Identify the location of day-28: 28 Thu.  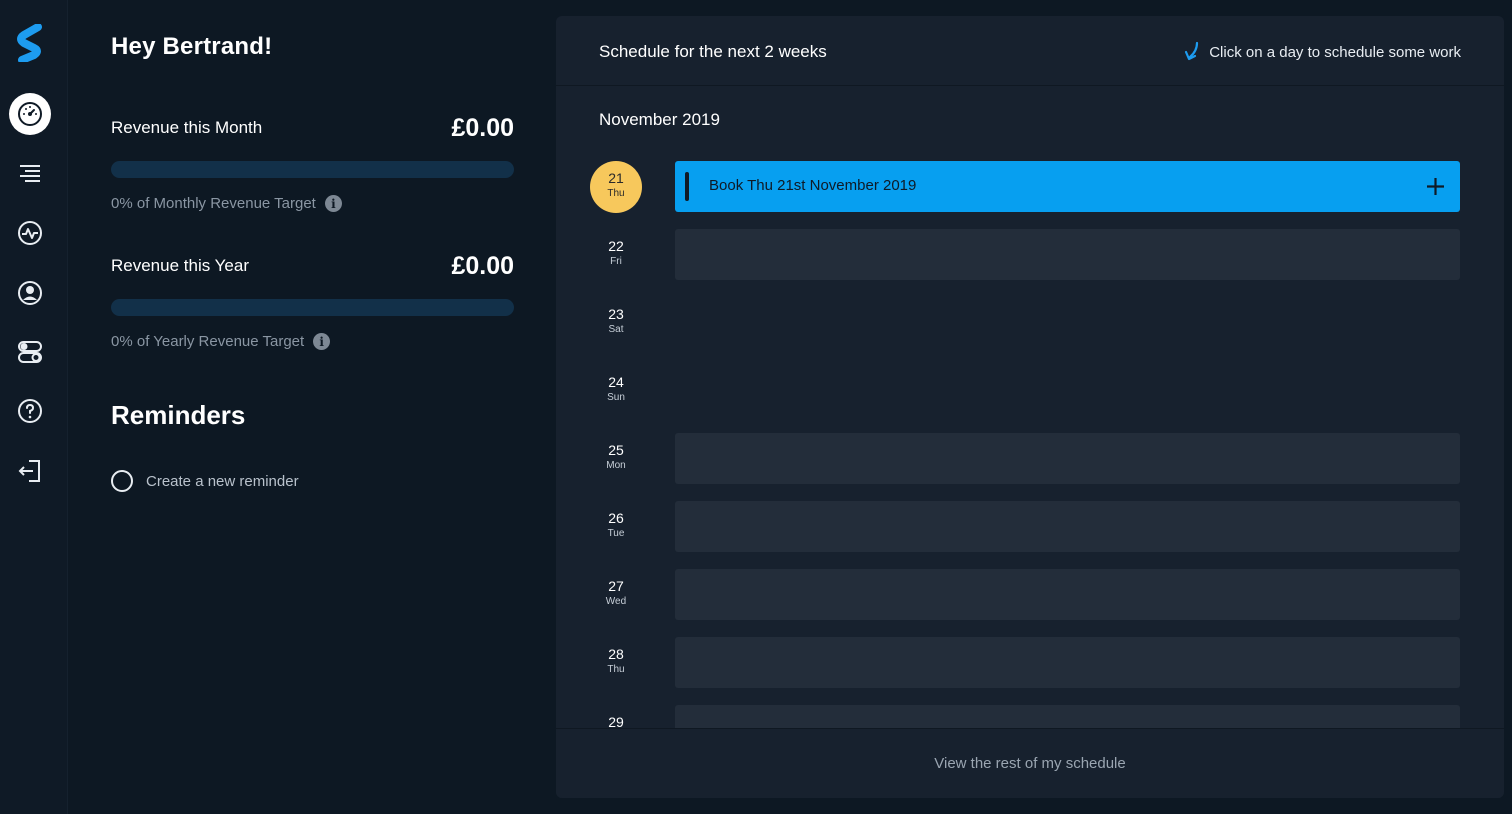
(616, 663).